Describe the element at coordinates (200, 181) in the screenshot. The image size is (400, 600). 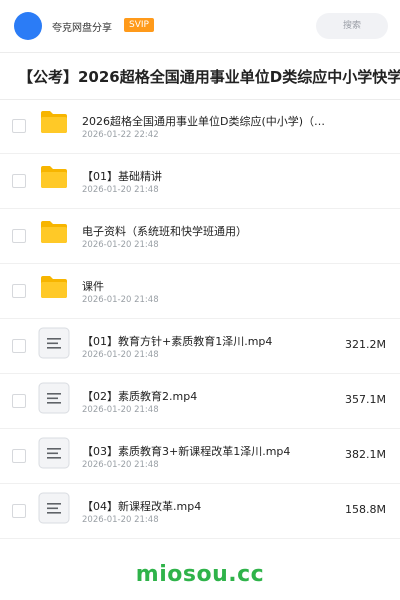
I see `folder-row: 【01】基础精讲 2026-01-20 21:48` at that location.